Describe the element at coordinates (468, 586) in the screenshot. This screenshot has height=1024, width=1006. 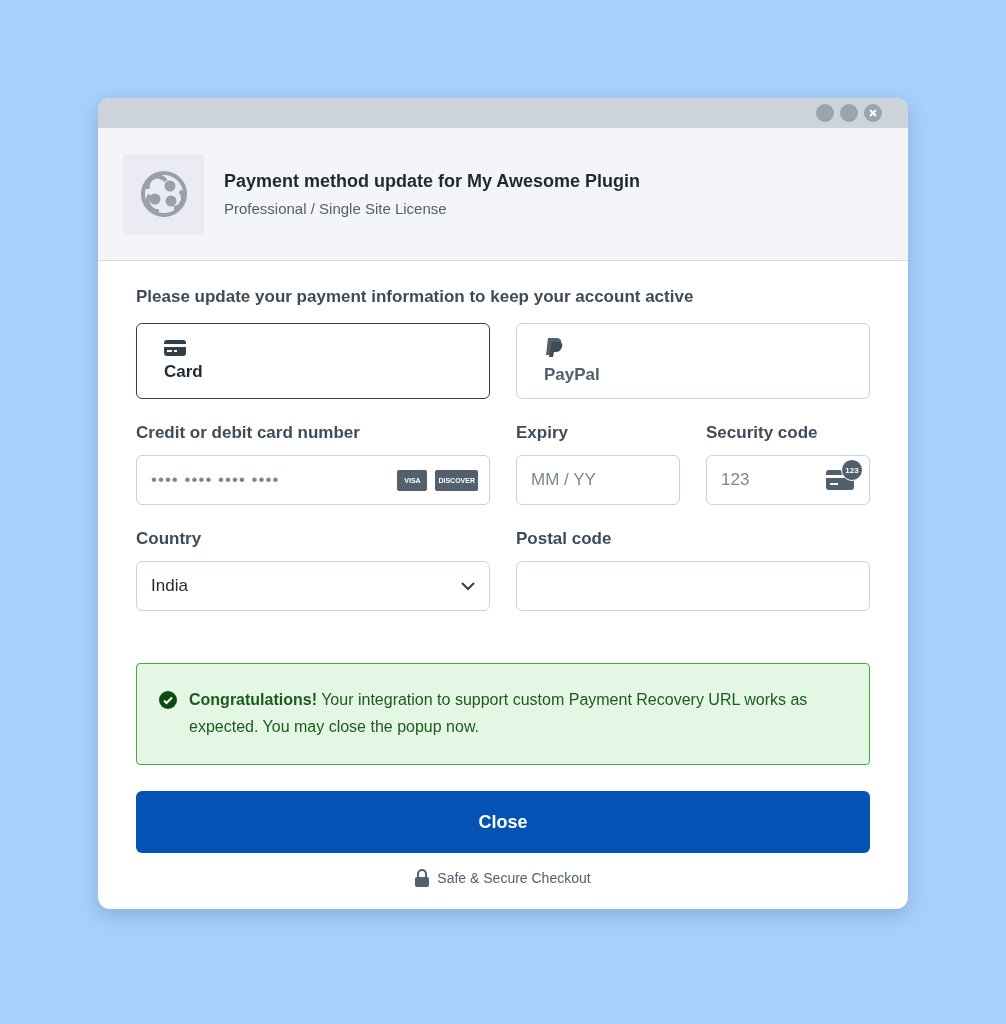
I see `chevron-down-icon` at that location.